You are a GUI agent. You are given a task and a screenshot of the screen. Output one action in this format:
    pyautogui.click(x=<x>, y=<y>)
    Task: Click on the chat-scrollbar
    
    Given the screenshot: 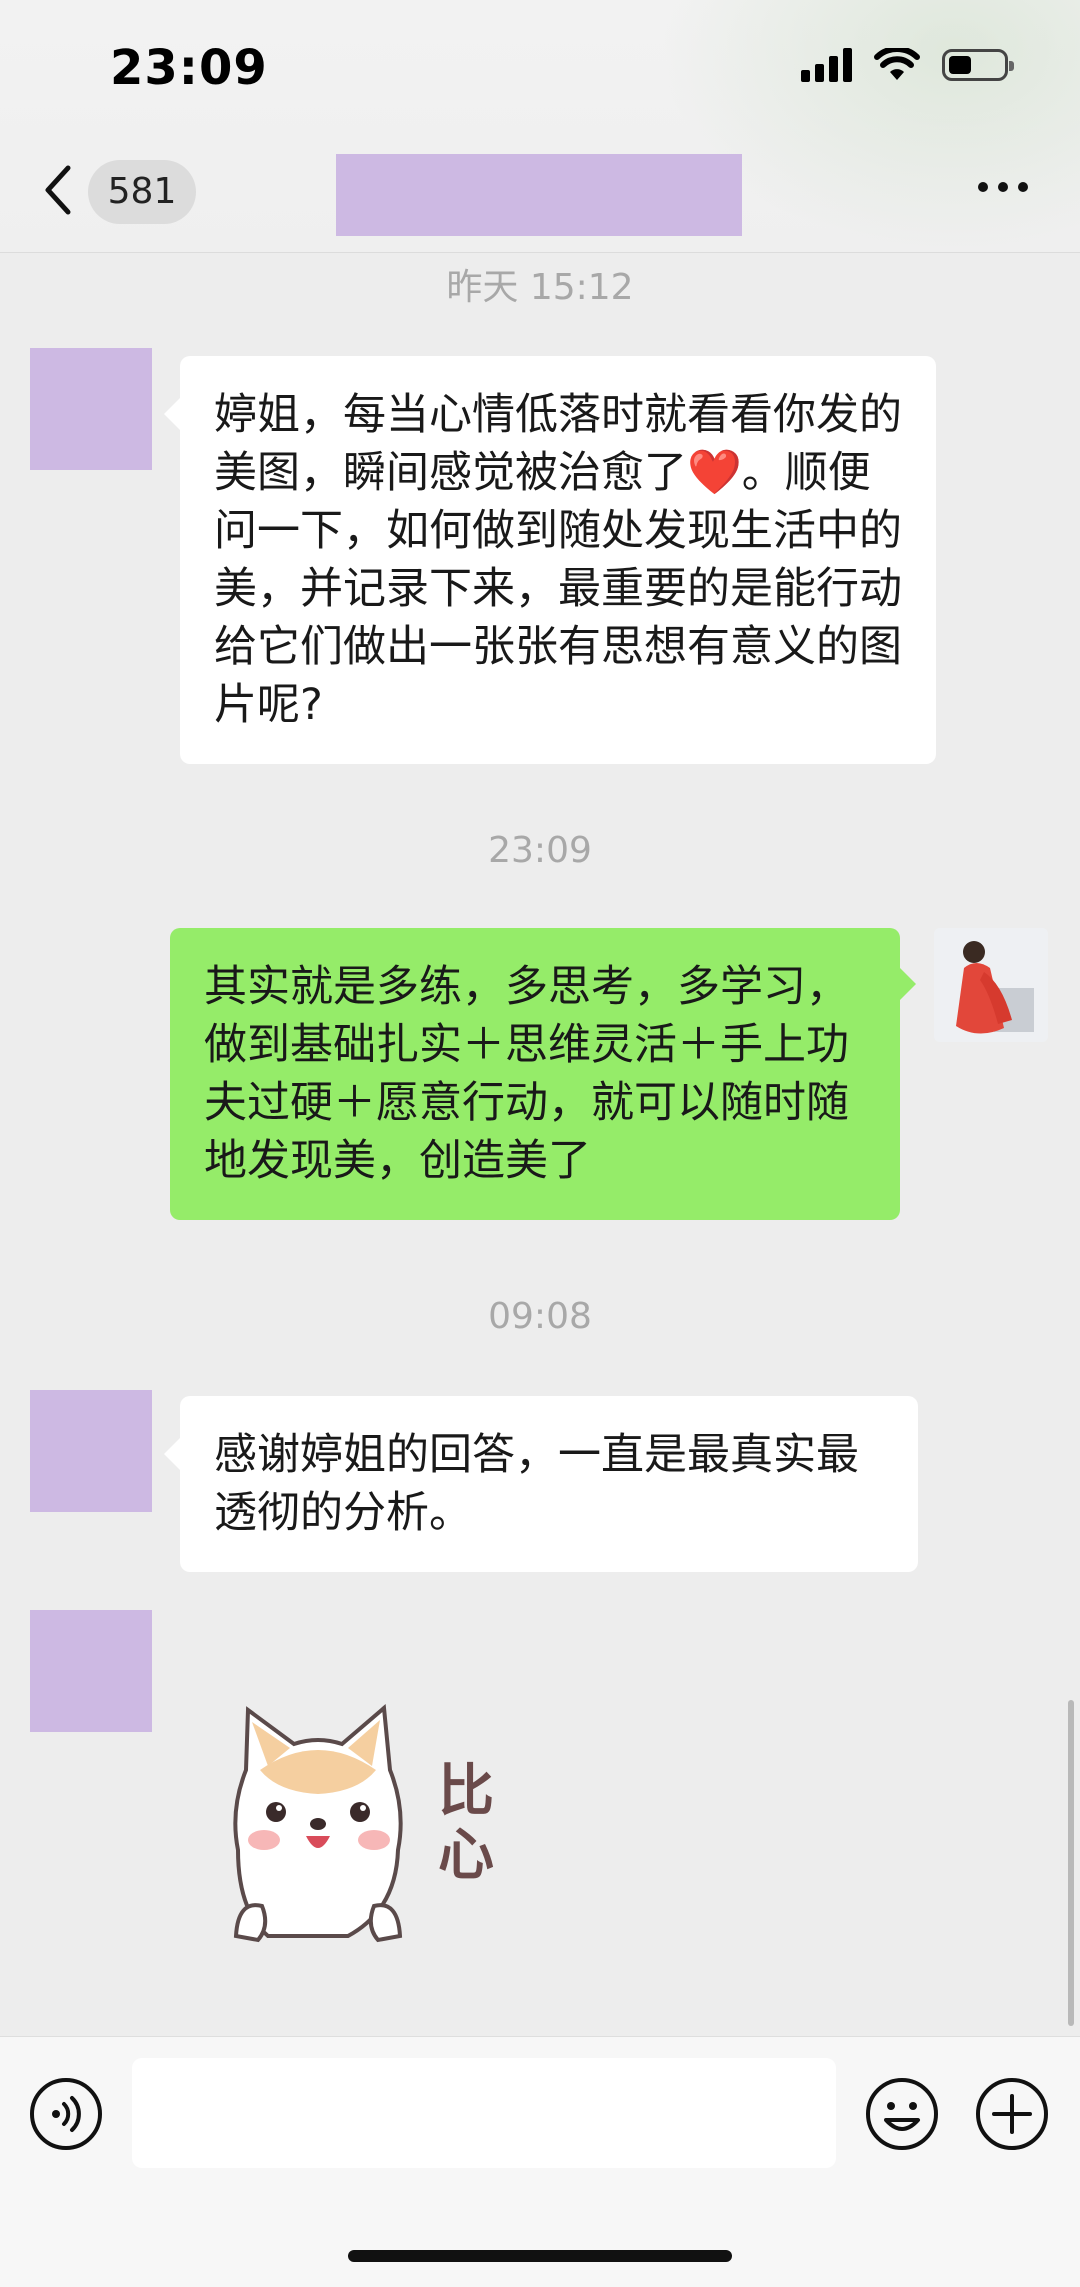 What is the action you would take?
    pyautogui.click(x=1071, y=1863)
    